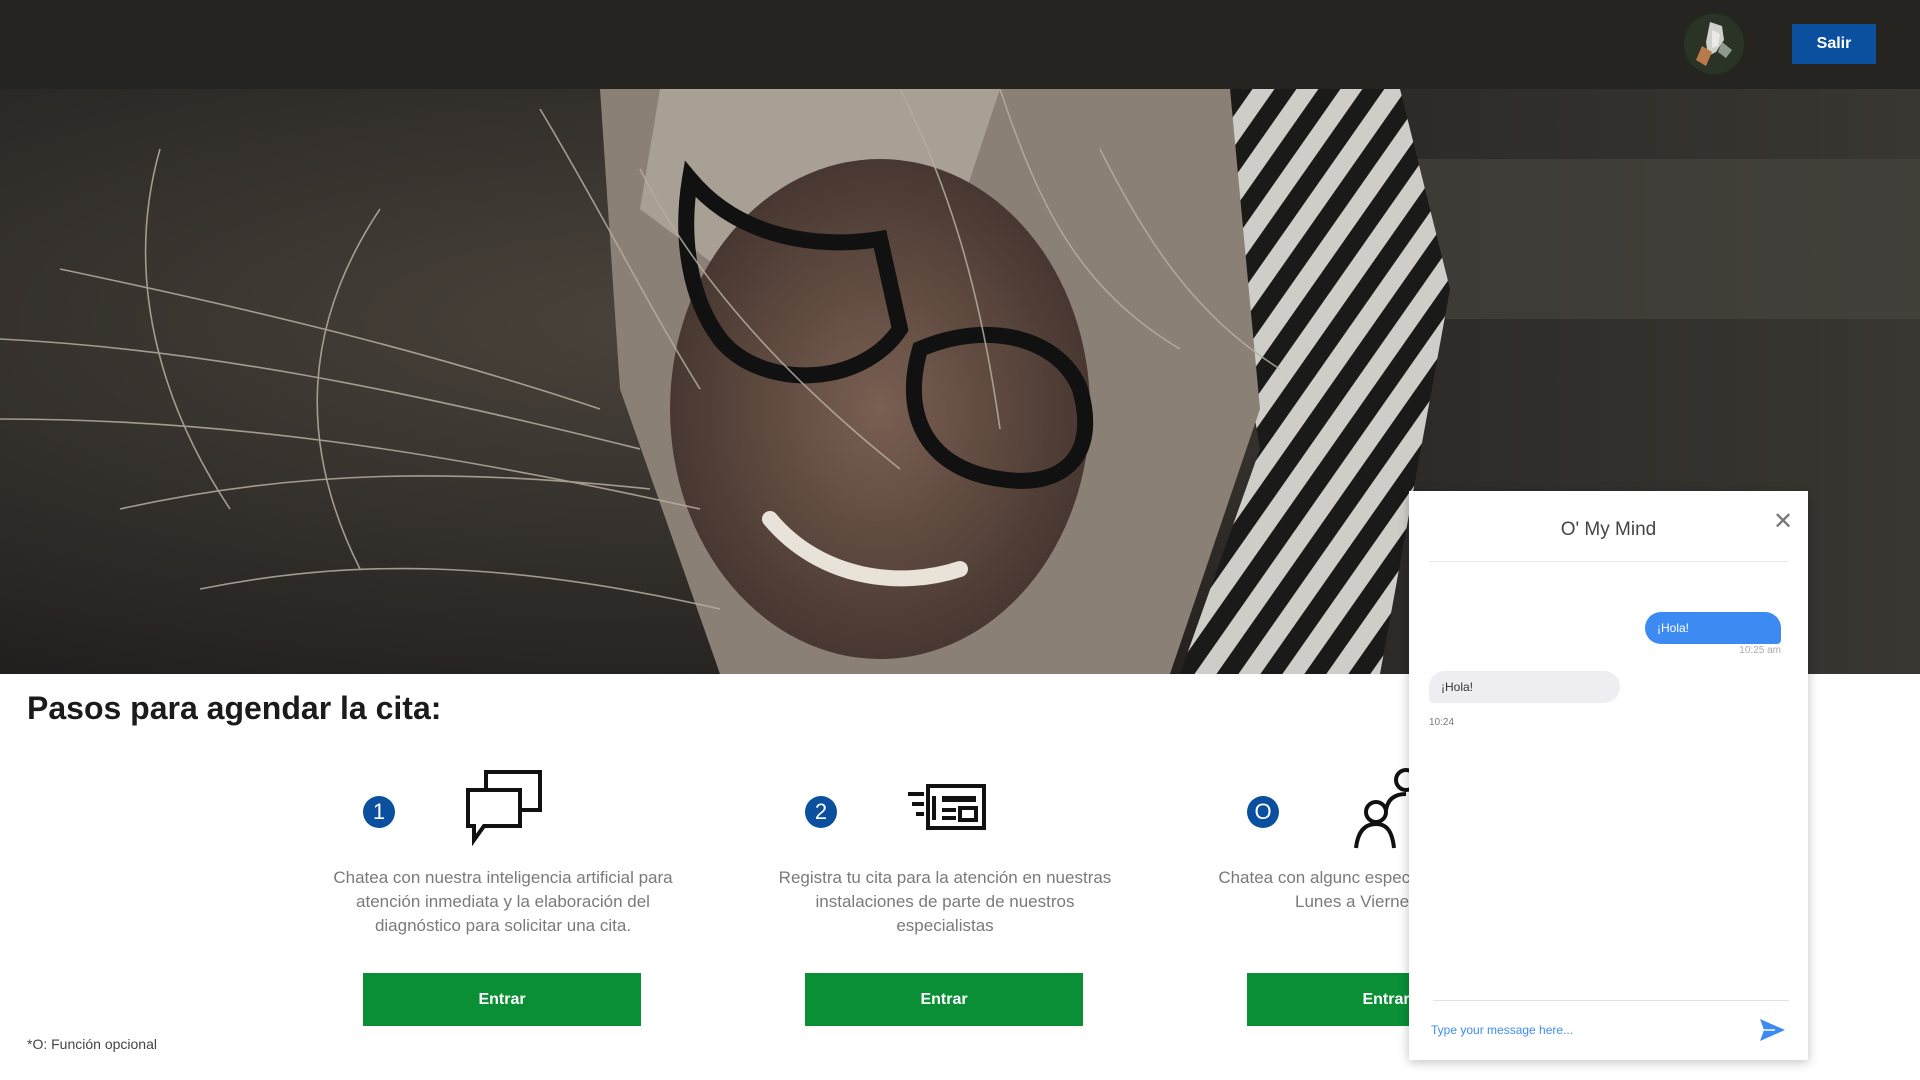 This screenshot has height=1080, width=1920. What do you see at coordinates (234, 708) in the screenshot?
I see `steps-title: Pasos para agendar la cita:` at bounding box center [234, 708].